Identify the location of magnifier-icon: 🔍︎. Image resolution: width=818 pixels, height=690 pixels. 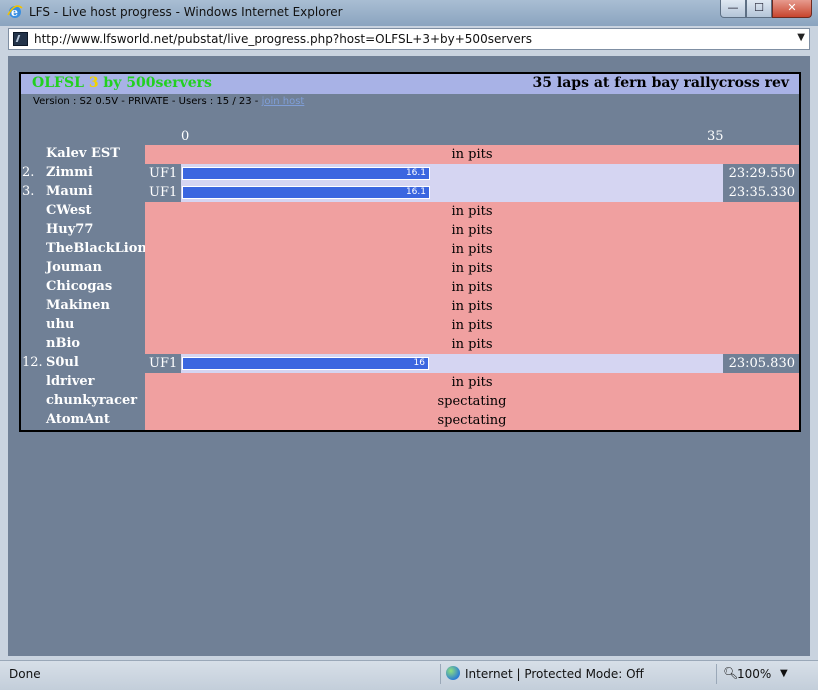
(730, 673).